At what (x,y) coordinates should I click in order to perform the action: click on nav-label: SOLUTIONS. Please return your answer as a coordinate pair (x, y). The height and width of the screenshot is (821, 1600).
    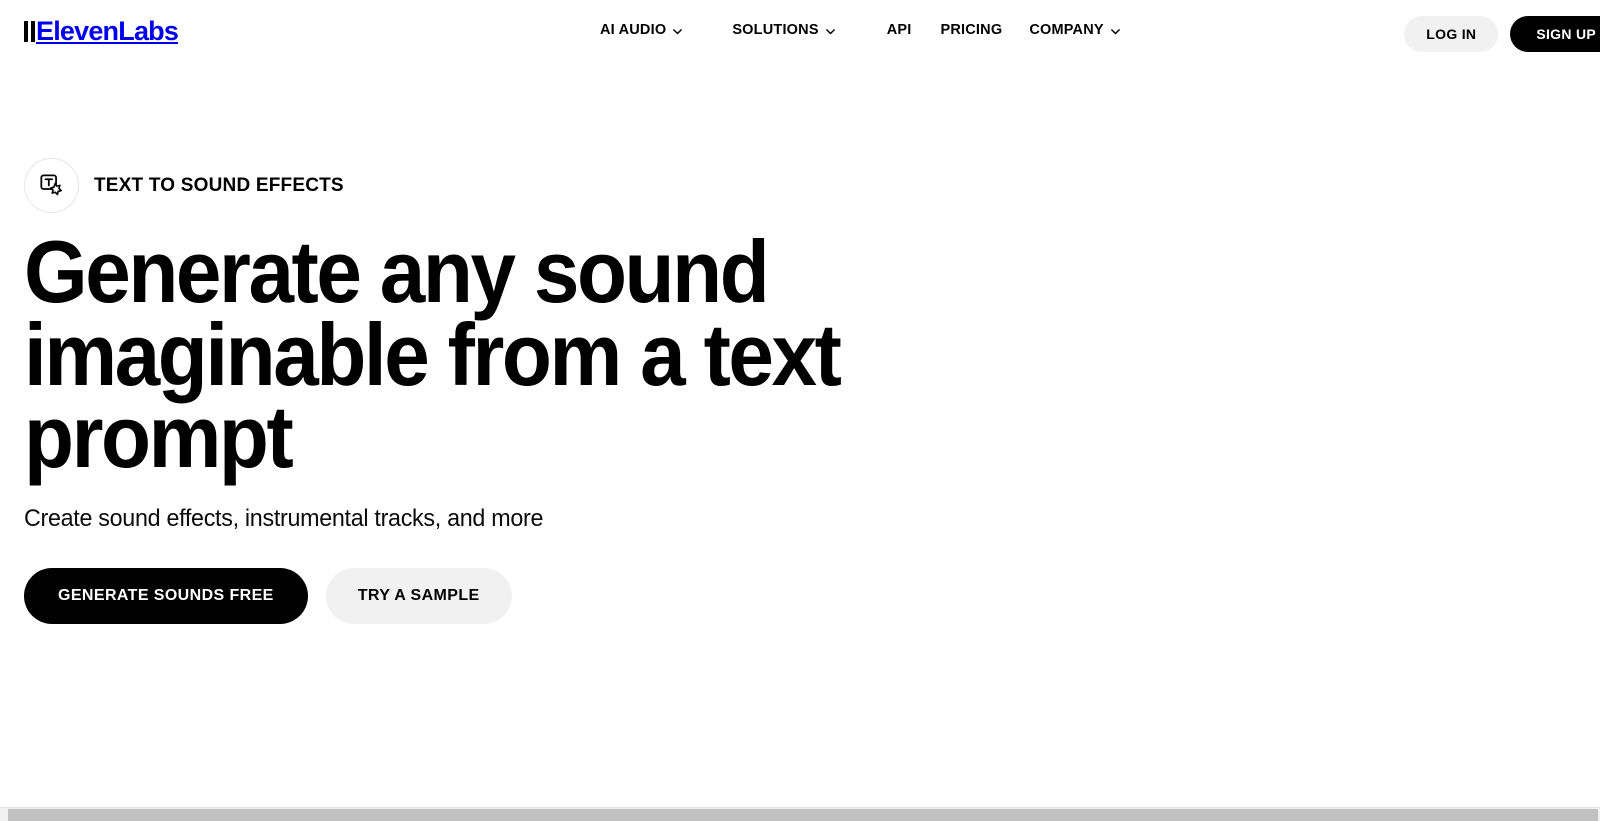
    Looking at the image, I should click on (775, 30).